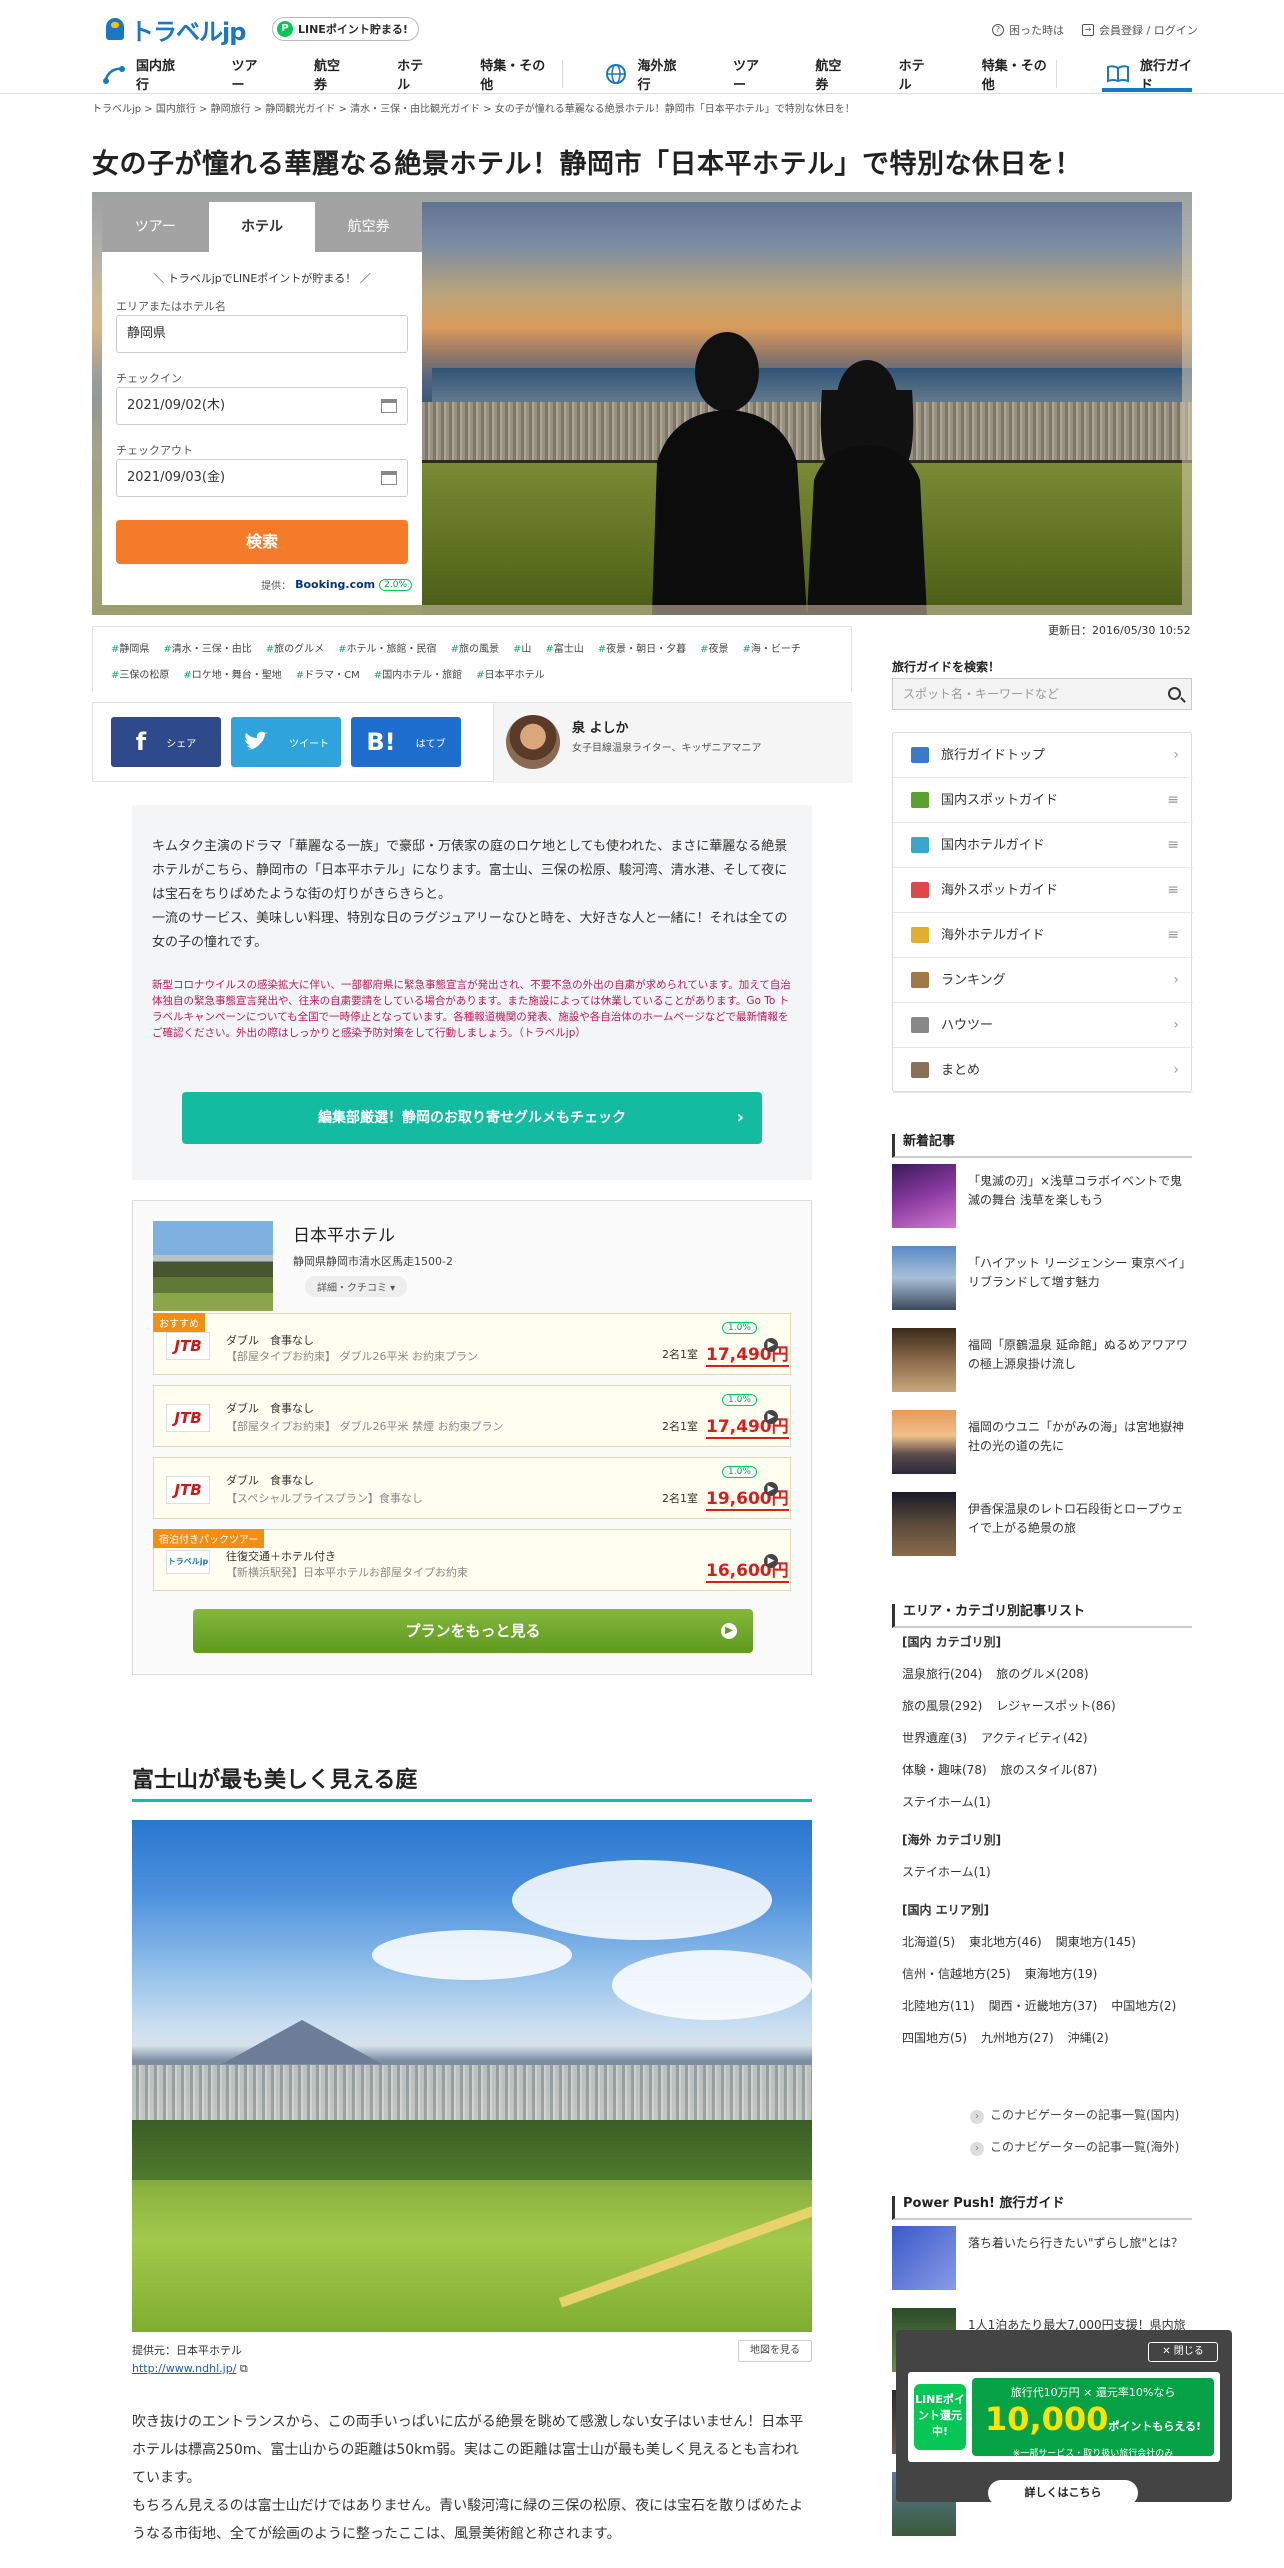 This screenshot has width=1284, height=2568. I want to click on checkout-input: 2021/09/03(金), so click(262, 478).